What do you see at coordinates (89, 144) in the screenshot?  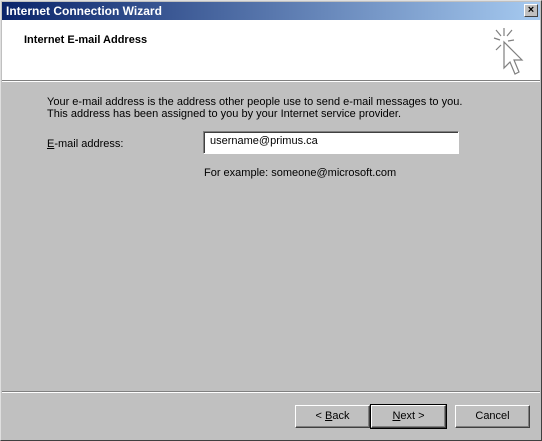 I see `email-label-text: -mail address:` at bounding box center [89, 144].